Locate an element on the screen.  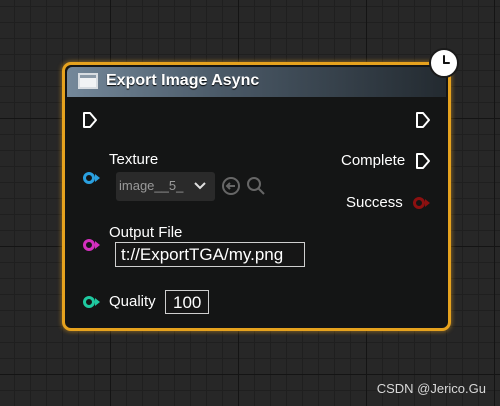
texture-asset-combo: image__5_ is located at coordinates (165, 186).